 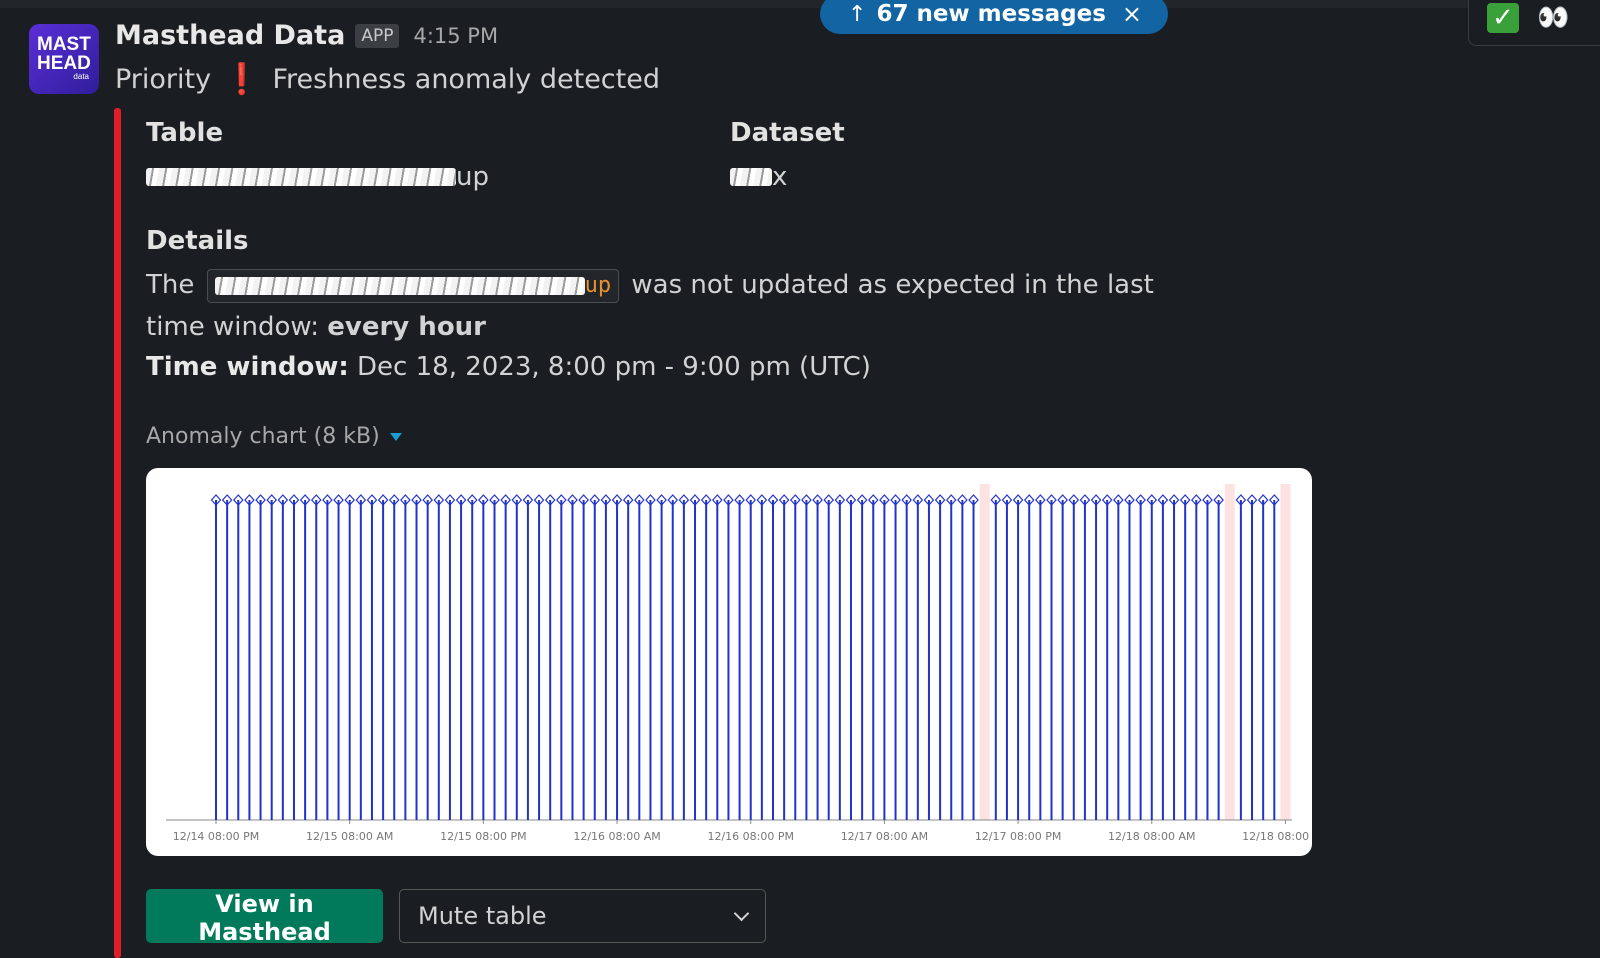 I want to click on attachment-toggle: Anomaly chart (8 kB), so click(x=274, y=436).